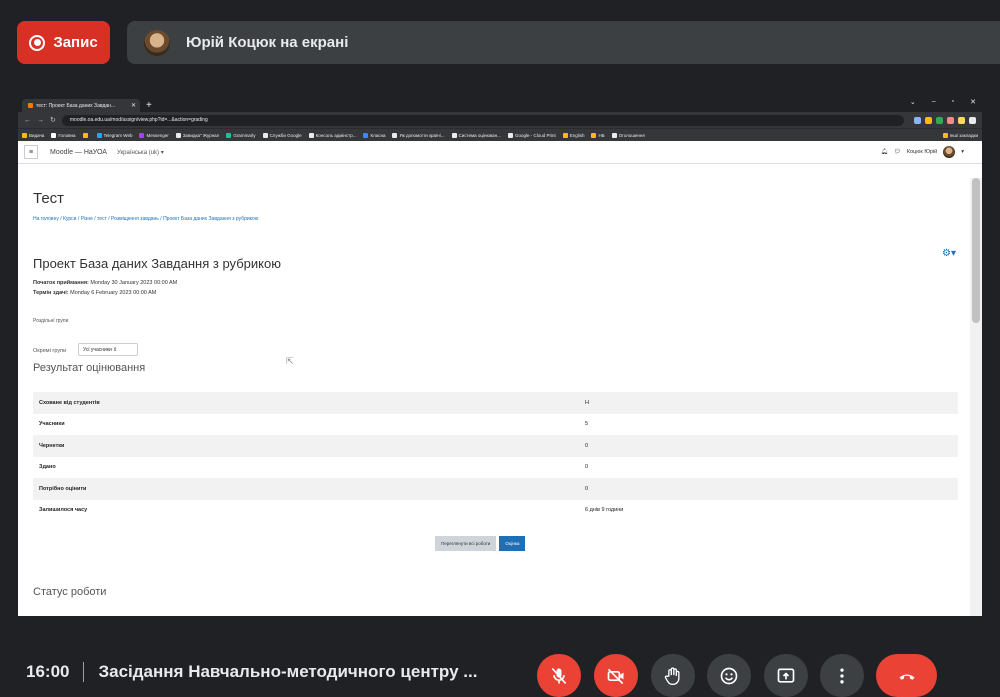 The image size is (1000, 697). I want to click on presenter-name: Юрій Коцюк на екрані, so click(267, 42).